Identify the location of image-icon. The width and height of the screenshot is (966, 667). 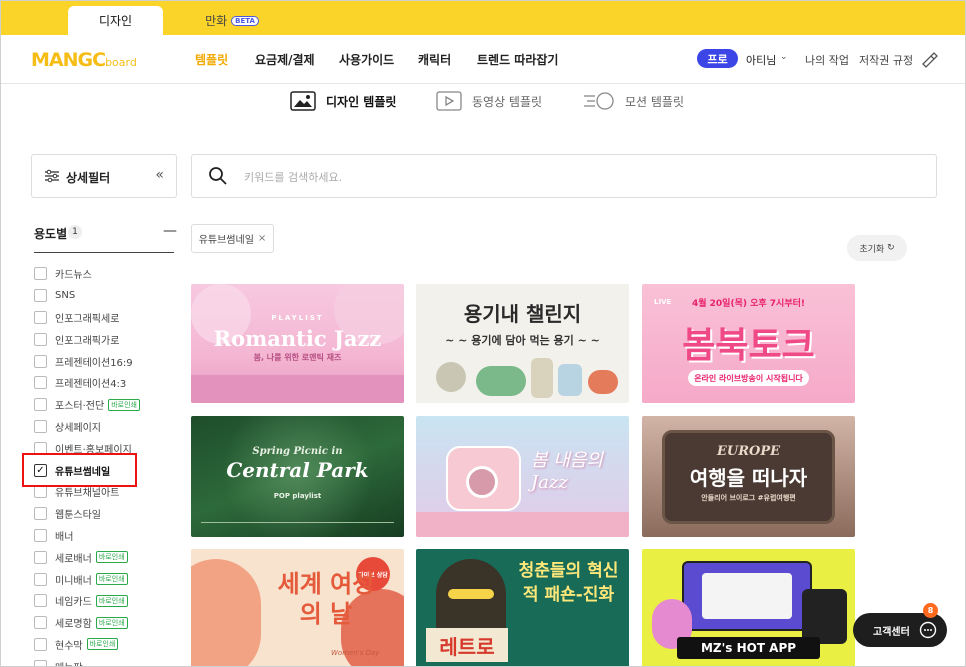
(303, 101).